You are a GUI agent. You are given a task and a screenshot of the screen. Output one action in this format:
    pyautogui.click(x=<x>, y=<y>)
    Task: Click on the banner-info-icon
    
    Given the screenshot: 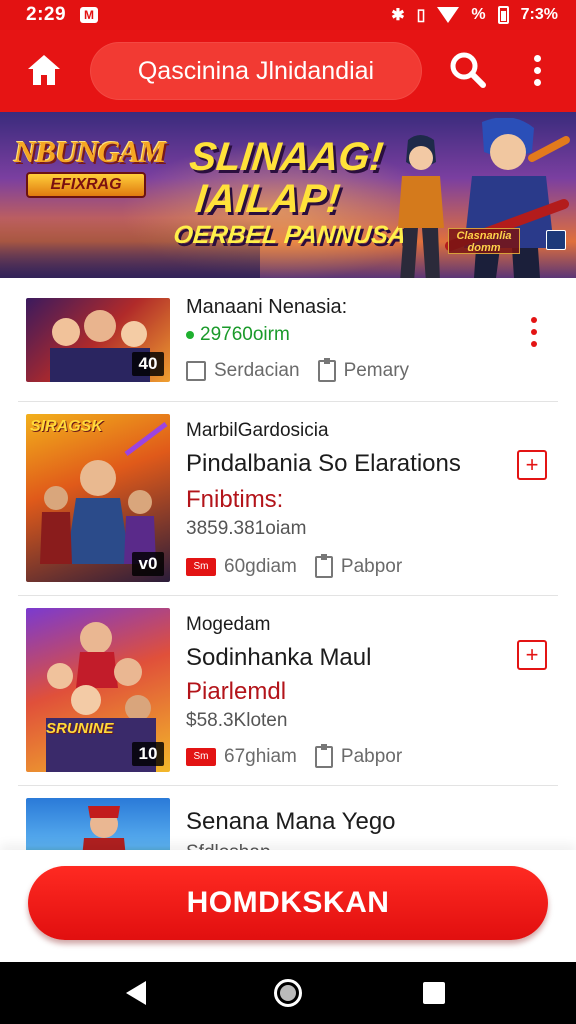 What is the action you would take?
    pyautogui.click(x=556, y=240)
    